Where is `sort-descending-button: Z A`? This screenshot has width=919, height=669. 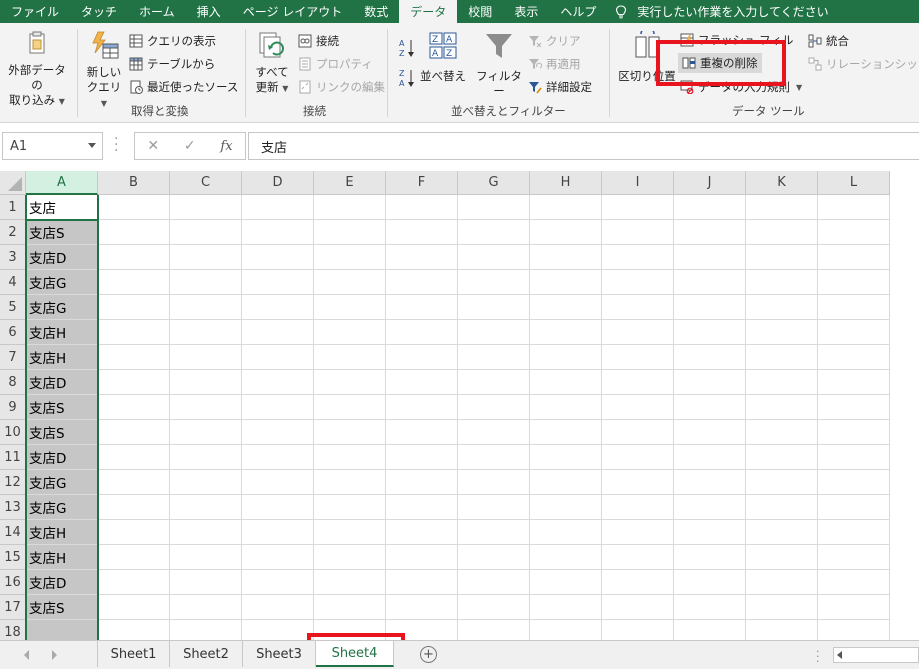
sort-descending-button: Z A is located at coordinates (407, 78).